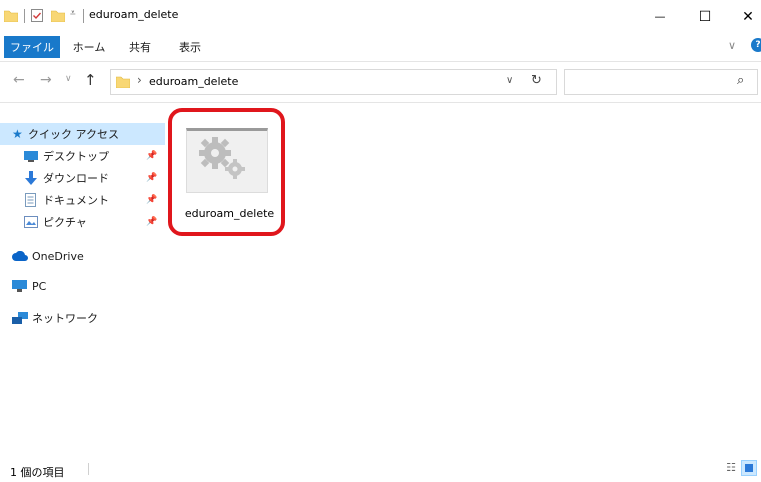  I want to click on title-bar: ⩡ eduroam_delete — ☐ ✕, so click(380, 16).